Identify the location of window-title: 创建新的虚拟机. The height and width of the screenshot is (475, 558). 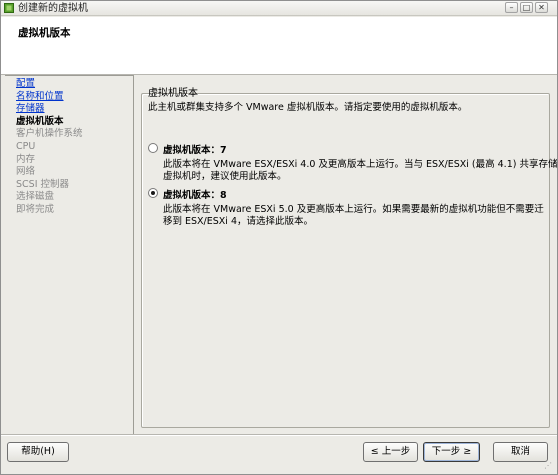
(53, 8).